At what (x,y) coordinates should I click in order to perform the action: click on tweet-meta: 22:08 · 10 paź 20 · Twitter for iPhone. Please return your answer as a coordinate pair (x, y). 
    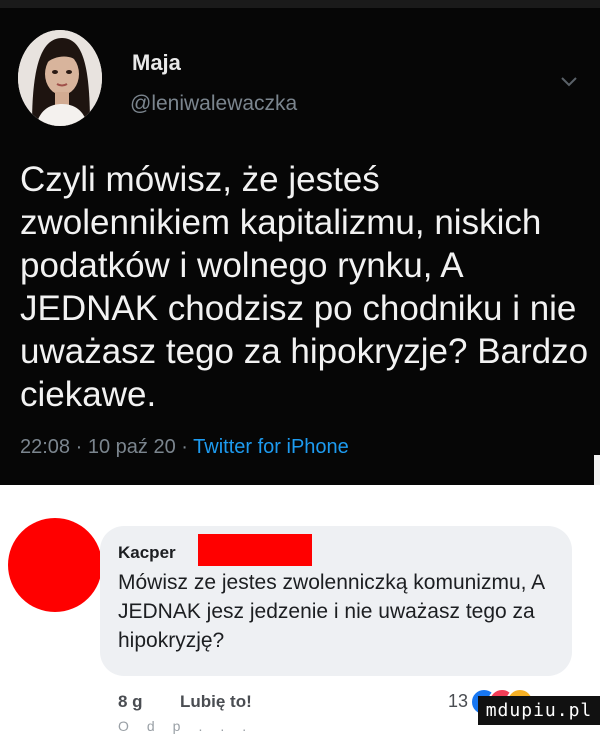
    Looking at the image, I should click on (184, 447).